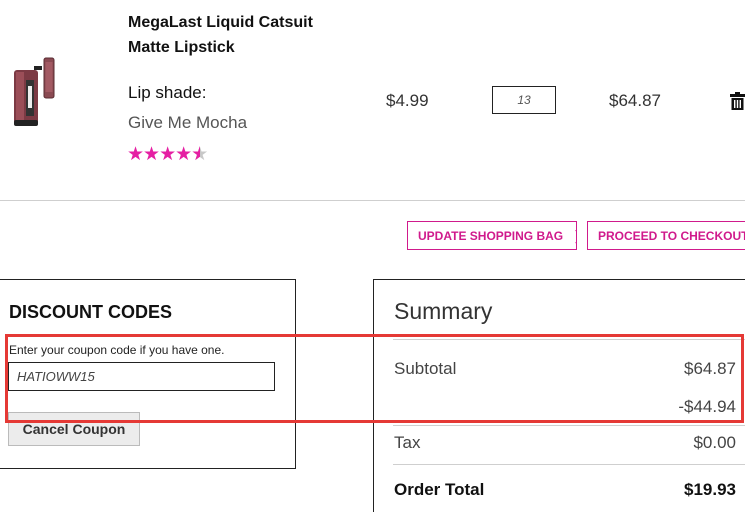  Describe the element at coordinates (188, 122) in the screenshot. I see `shade-value: Give Me Mocha` at that location.